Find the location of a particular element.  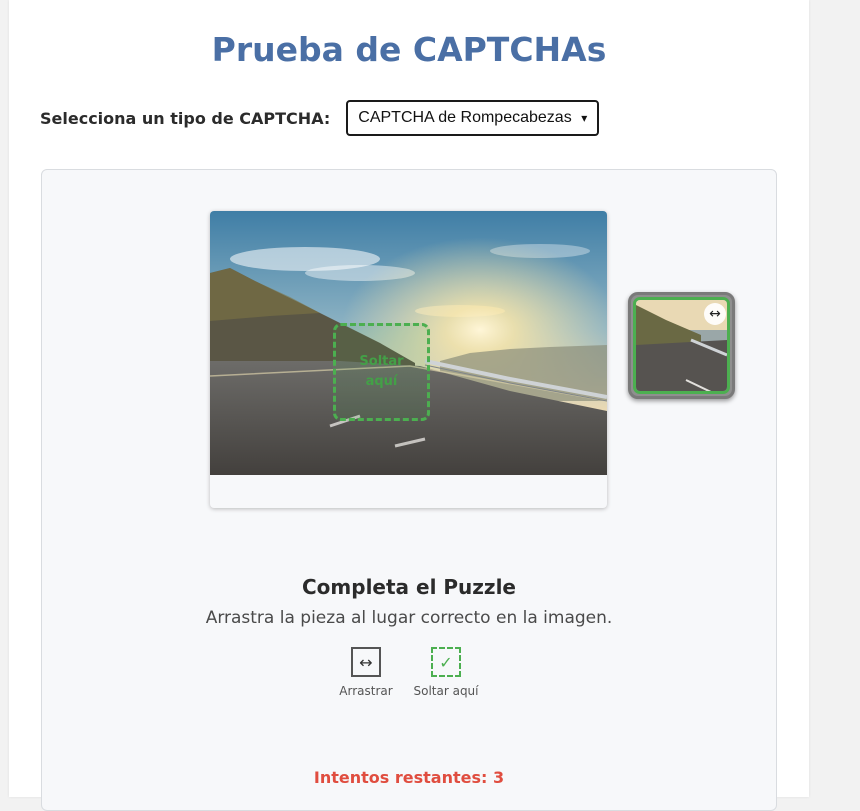

puzzle-piece: ↔ is located at coordinates (681, 345).